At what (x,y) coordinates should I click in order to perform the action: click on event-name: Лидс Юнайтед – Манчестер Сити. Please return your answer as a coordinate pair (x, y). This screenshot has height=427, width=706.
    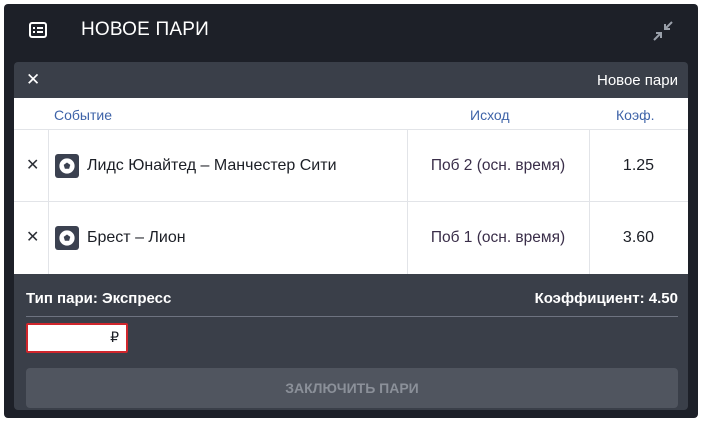
    Looking at the image, I should click on (212, 165).